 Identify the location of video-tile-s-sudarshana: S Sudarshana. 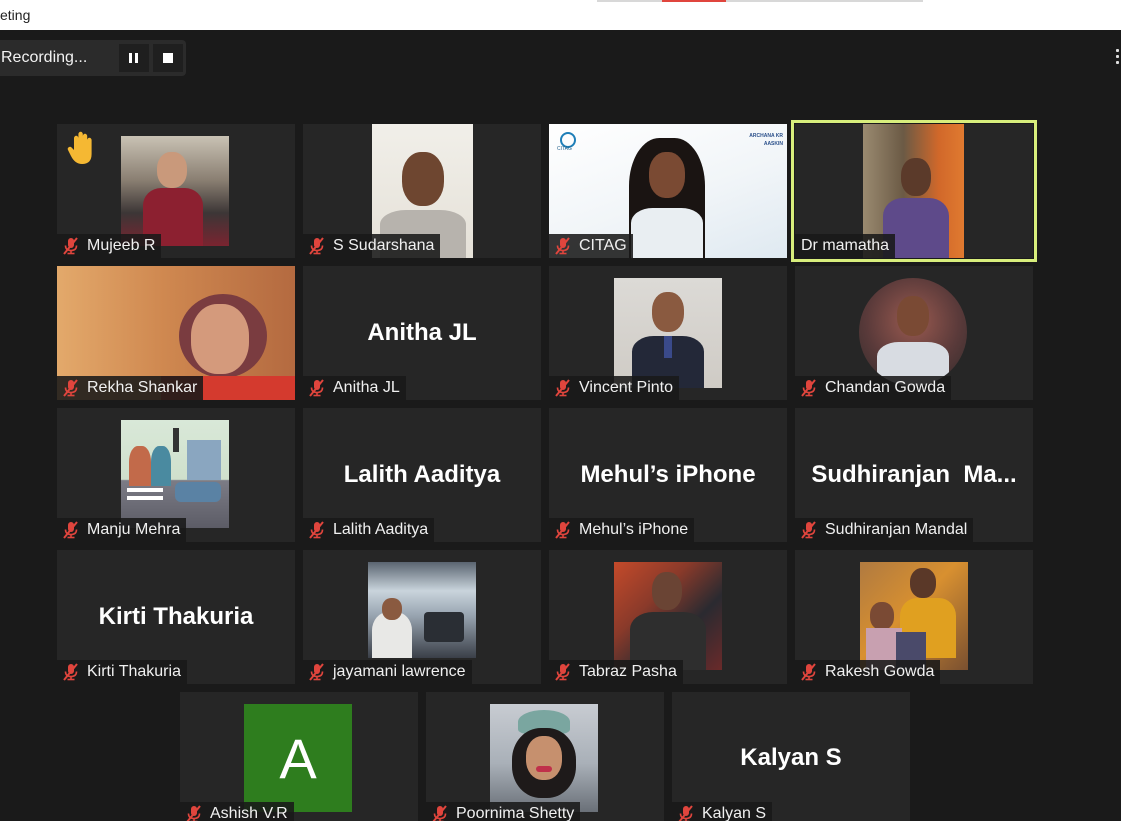
(422, 191).